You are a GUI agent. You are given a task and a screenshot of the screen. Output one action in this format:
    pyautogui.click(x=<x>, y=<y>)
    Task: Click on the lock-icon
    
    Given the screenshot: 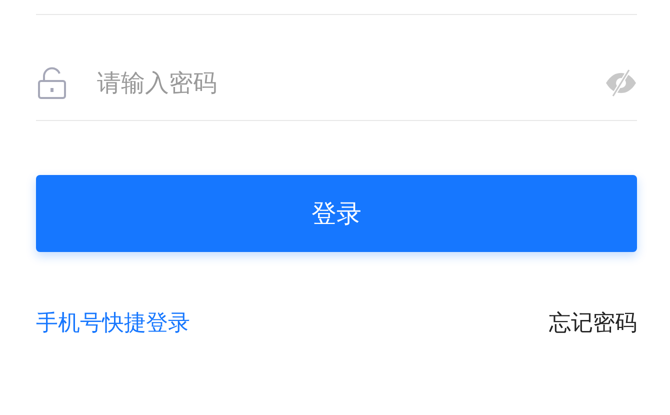 What is the action you would take?
    pyautogui.click(x=52, y=83)
    